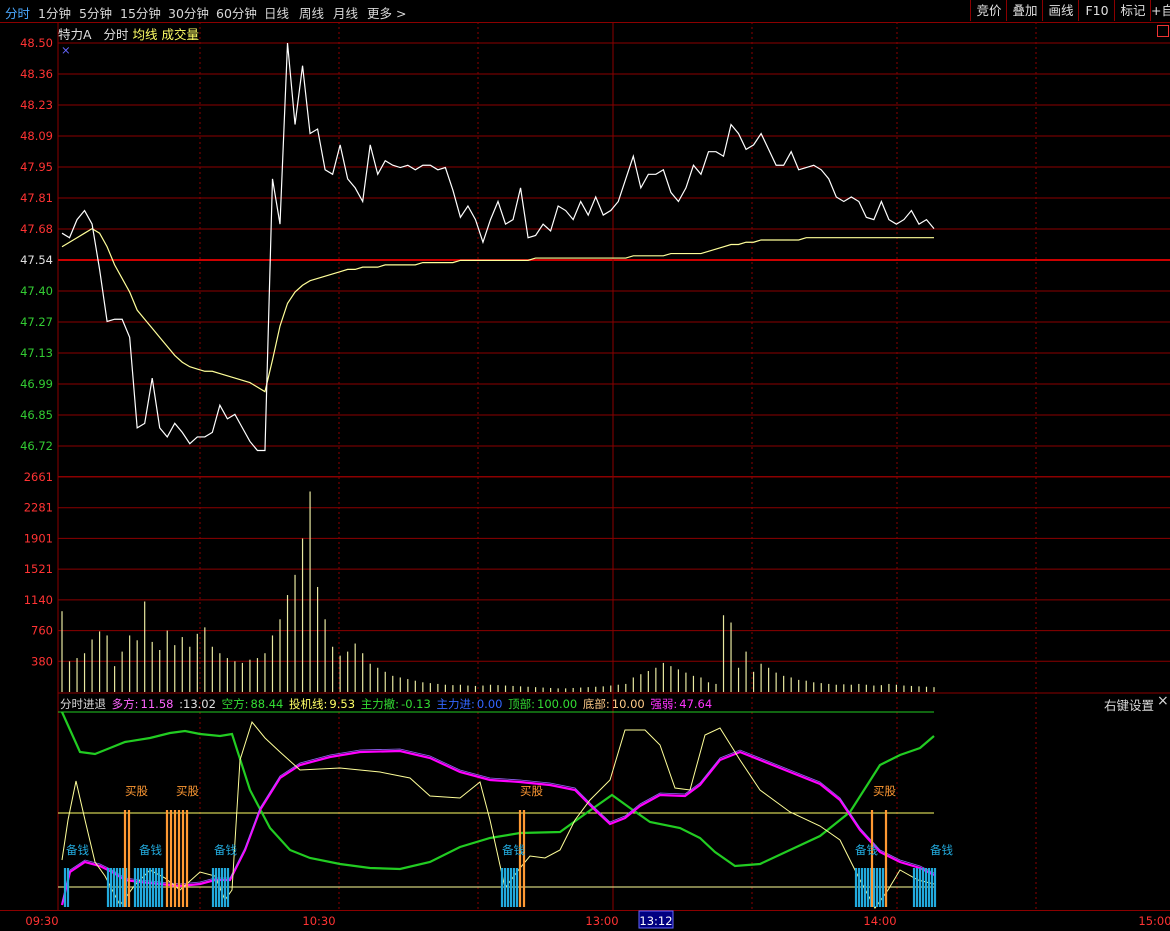 The image size is (1170, 931). Describe the element at coordinates (42, 661) in the screenshot. I see `volume-tick-label: 380` at that location.